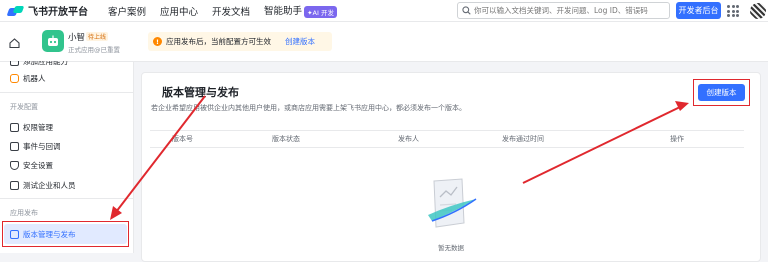 The image size is (768, 262). I want to click on sidebar-item-label: 权限管理, so click(38, 127).